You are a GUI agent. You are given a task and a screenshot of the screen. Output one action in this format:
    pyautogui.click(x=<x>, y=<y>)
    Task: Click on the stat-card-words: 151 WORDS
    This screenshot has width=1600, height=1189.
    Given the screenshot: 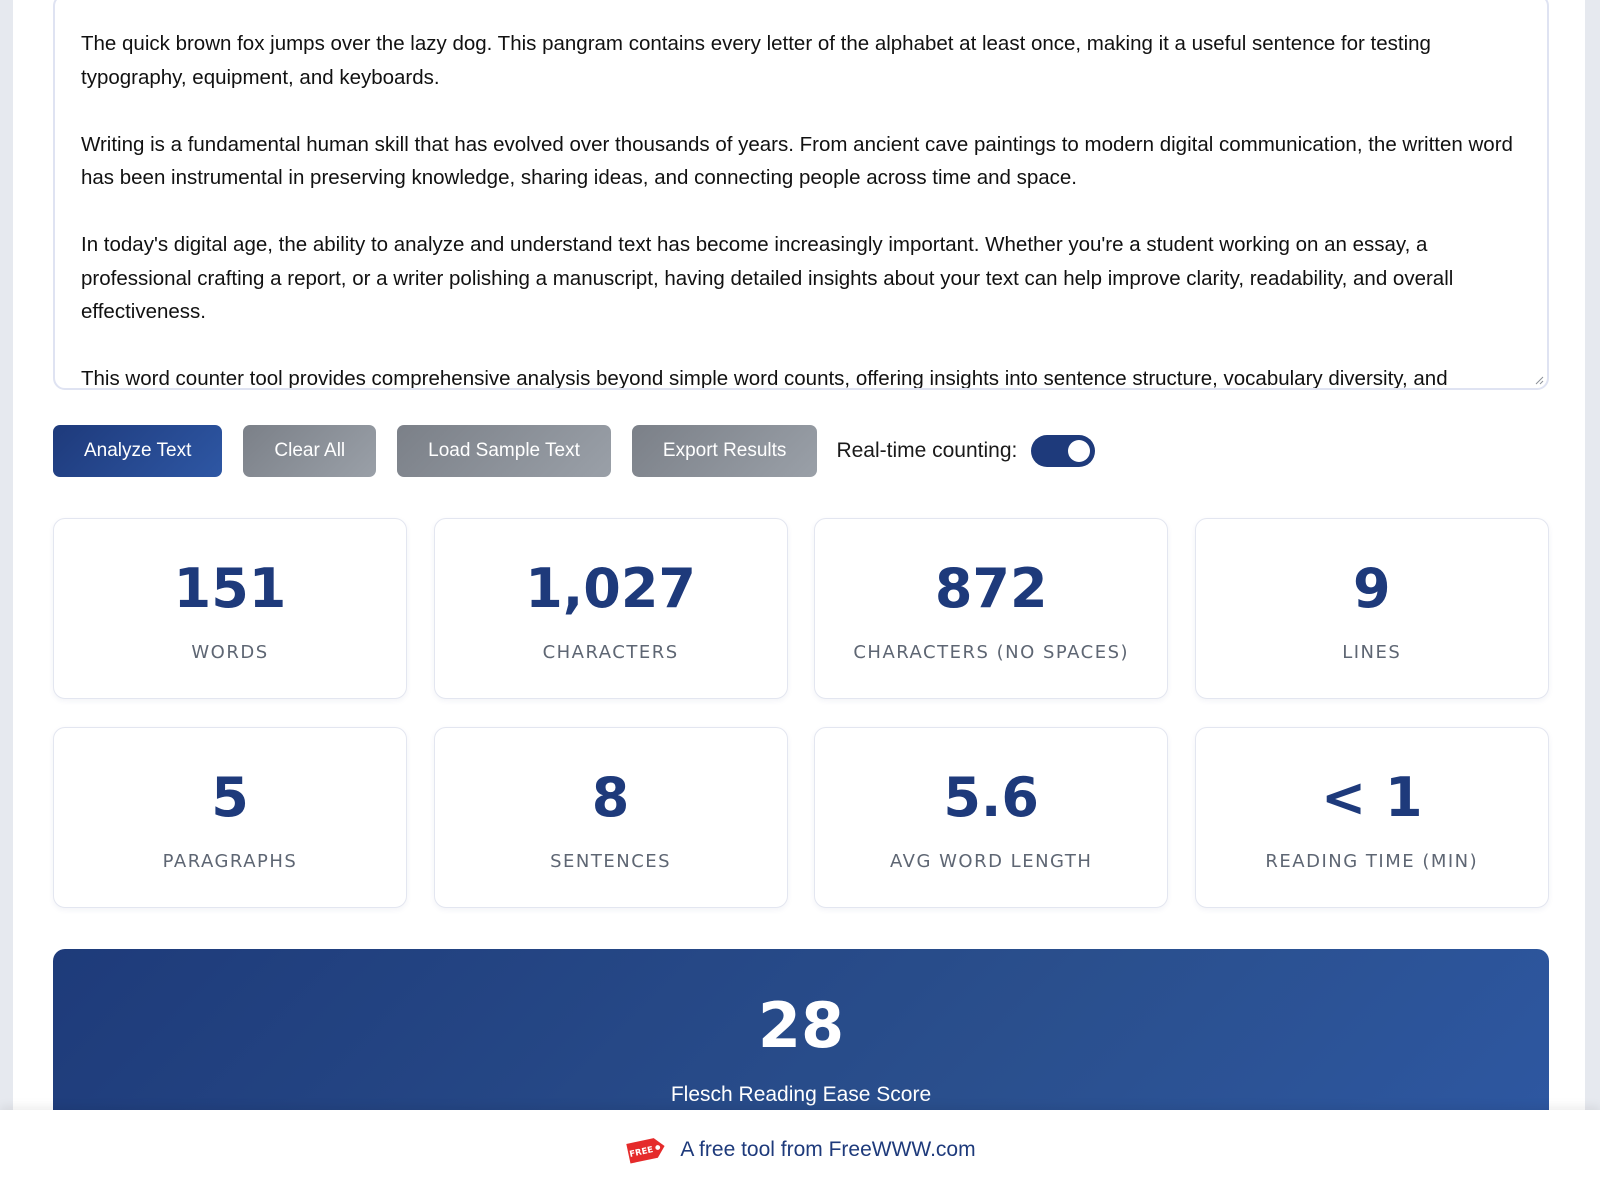 What is the action you would take?
    pyautogui.click(x=230, y=608)
    